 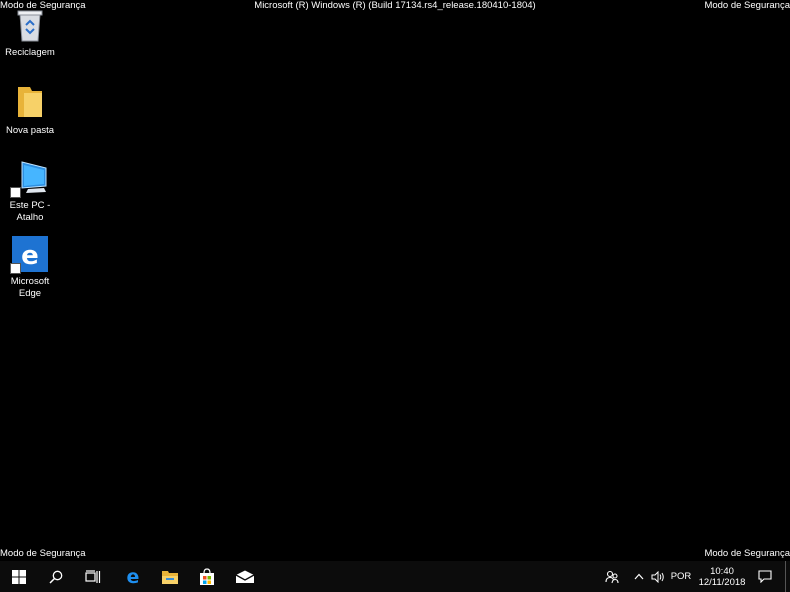 I want to click on file-explorer-icon, so click(x=169, y=577).